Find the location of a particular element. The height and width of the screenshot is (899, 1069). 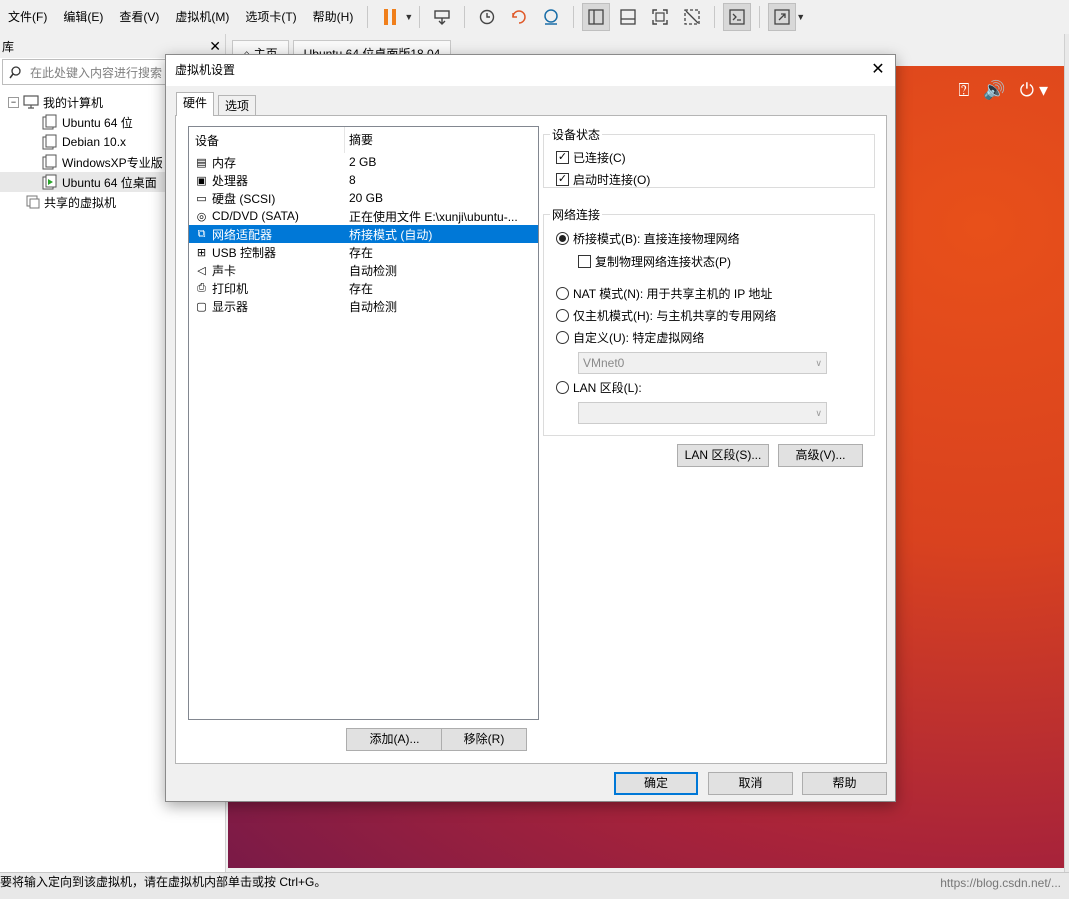

menu-vm: 虚拟机(M) is located at coordinates (202, 17).